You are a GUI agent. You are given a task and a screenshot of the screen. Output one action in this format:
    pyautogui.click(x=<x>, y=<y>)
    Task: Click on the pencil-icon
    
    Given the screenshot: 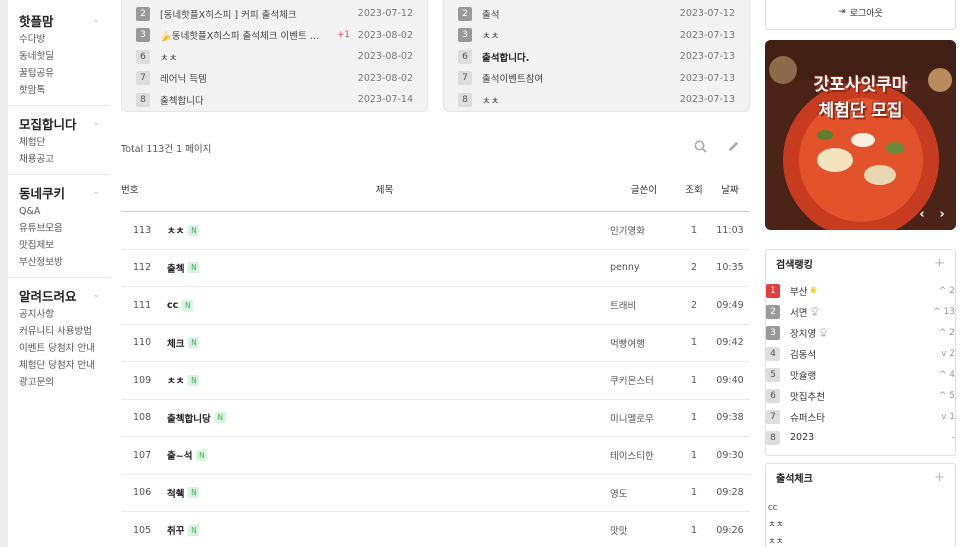 What is the action you would take?
    pyautogui.click(x=733, y=148)
    